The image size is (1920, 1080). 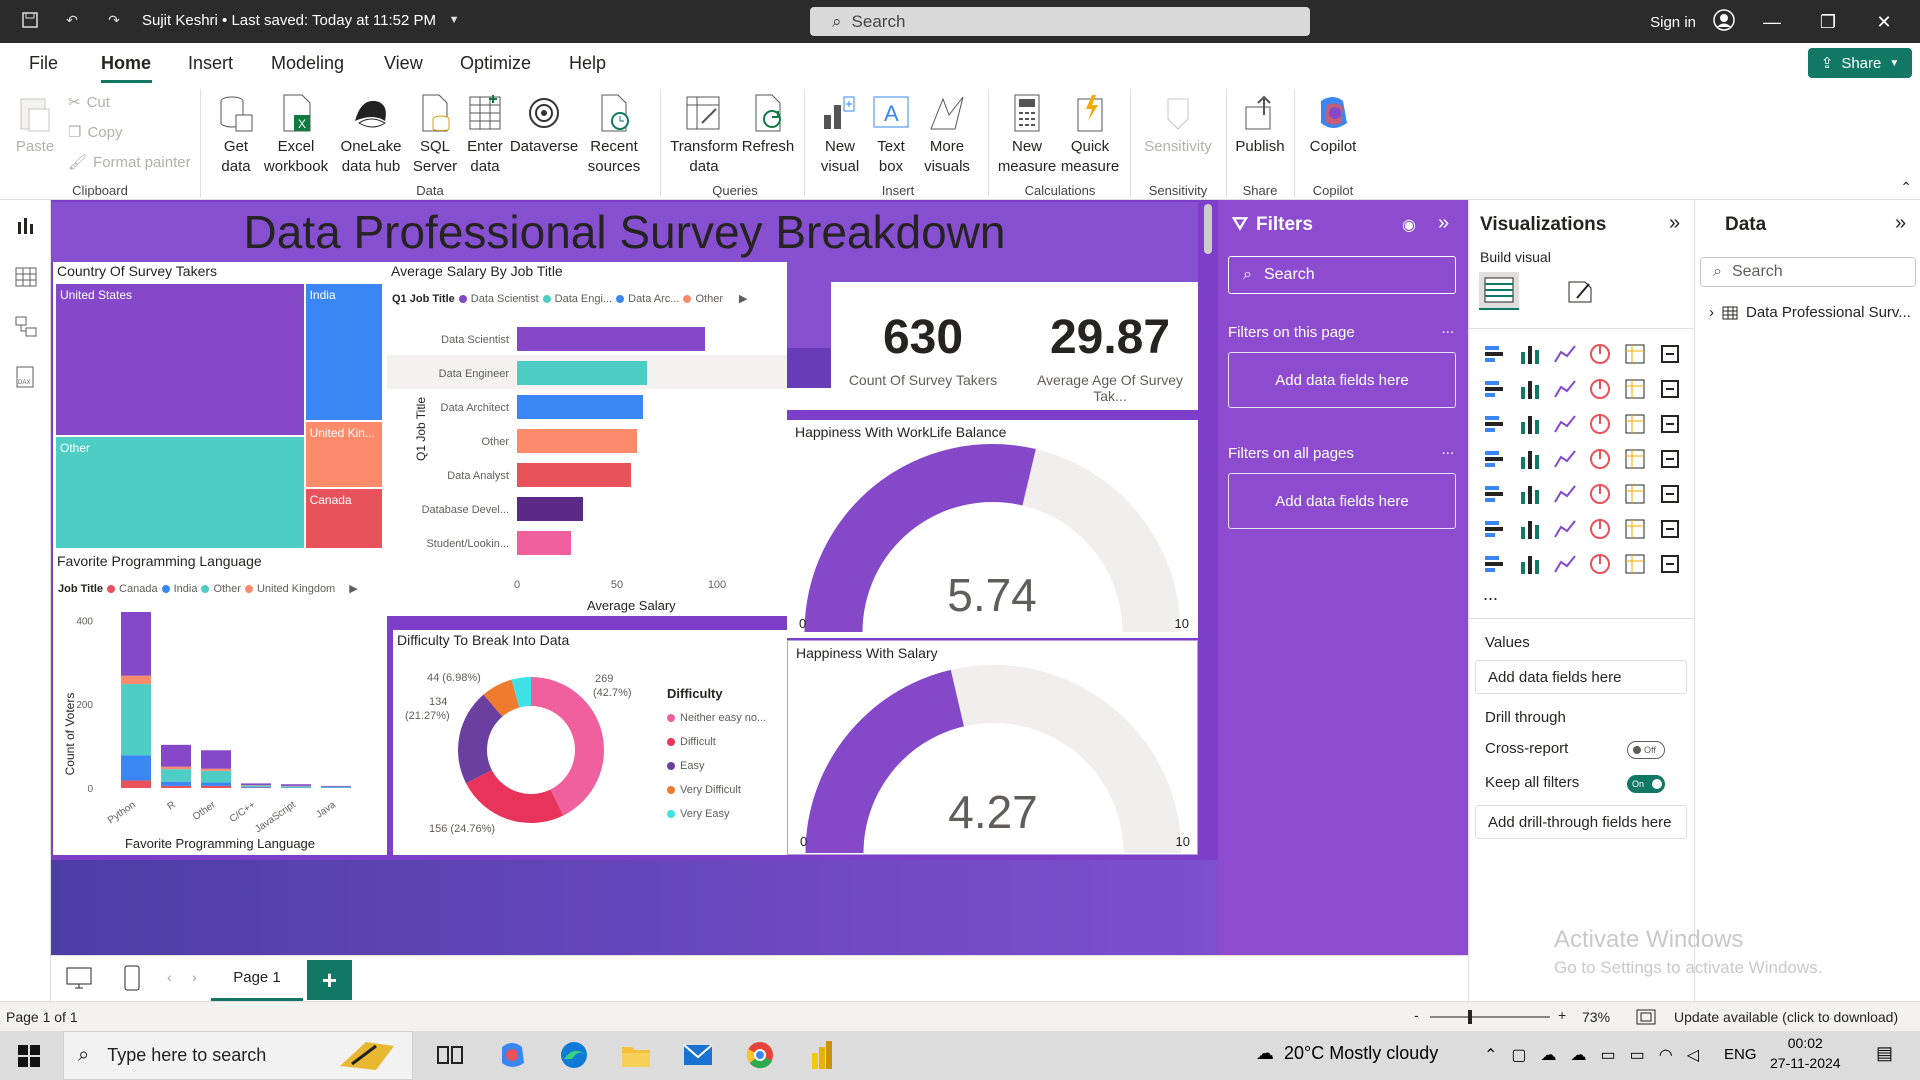 I want to click on scatter-icon, so click(x=1600, y=424).